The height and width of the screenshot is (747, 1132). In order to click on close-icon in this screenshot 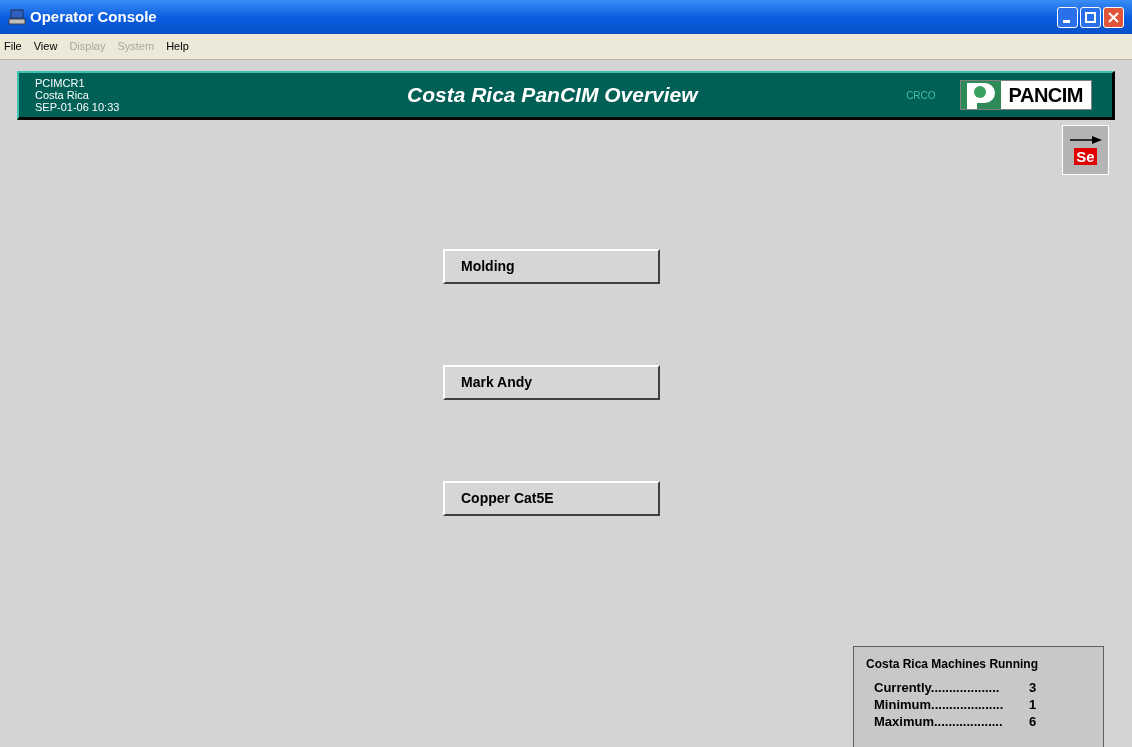, I will do `click(1113, 17)`.